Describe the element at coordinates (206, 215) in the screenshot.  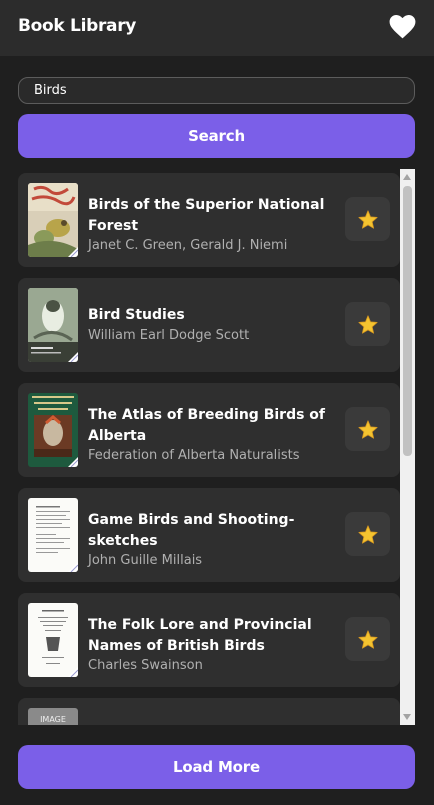
I see `book-title: Birds of the Superior National Forest` at that location.